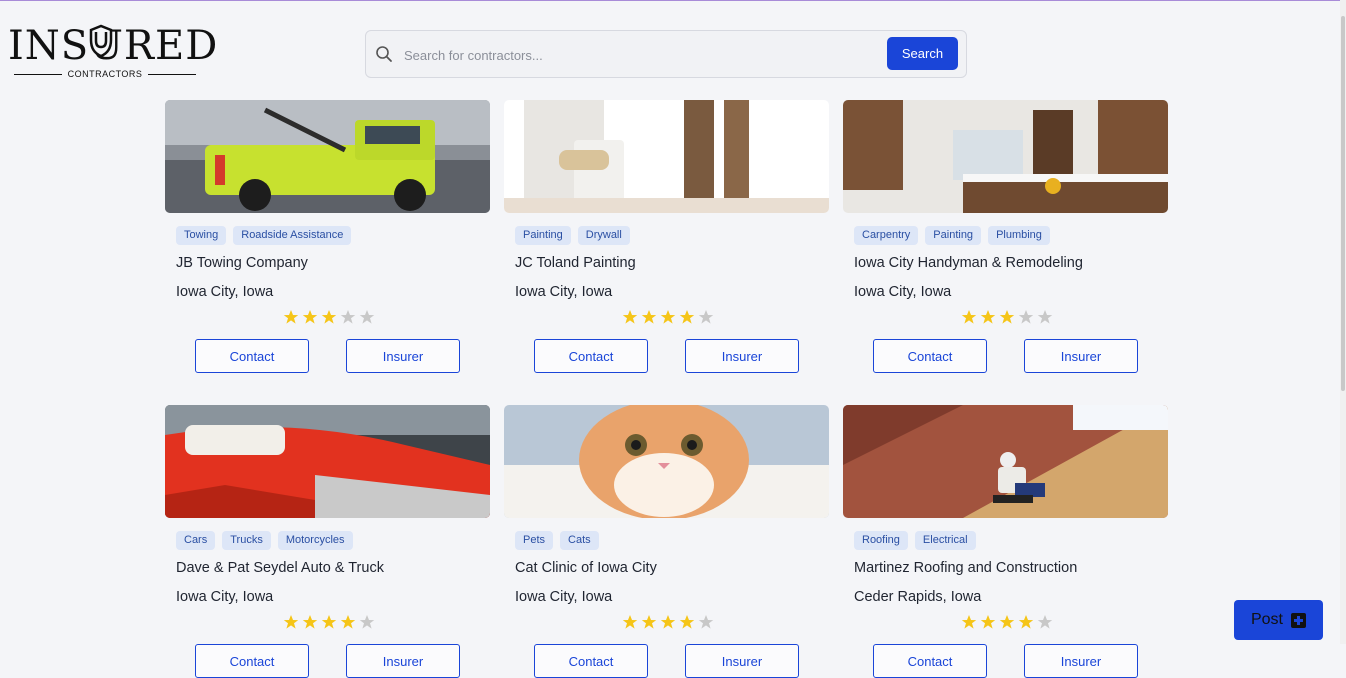 The height and width of the screenshot is (678, 1346). I want to click on post-button: Post, so click(1278, 620).